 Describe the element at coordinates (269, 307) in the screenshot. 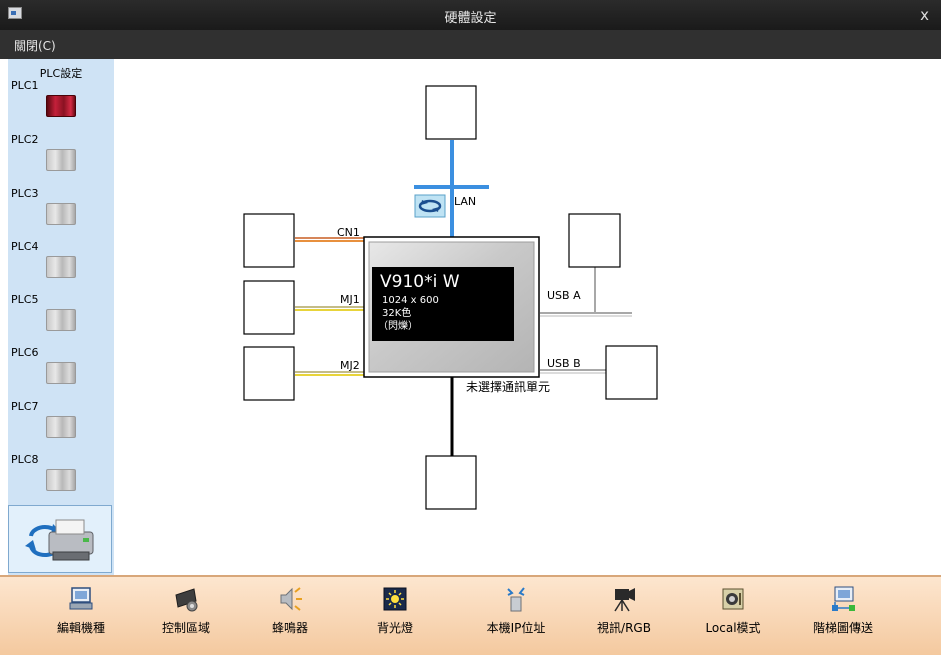

I see `mj1-device-box` at that location.